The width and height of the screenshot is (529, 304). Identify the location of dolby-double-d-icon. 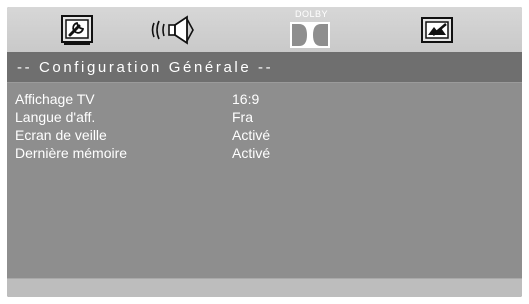
(310, 35).